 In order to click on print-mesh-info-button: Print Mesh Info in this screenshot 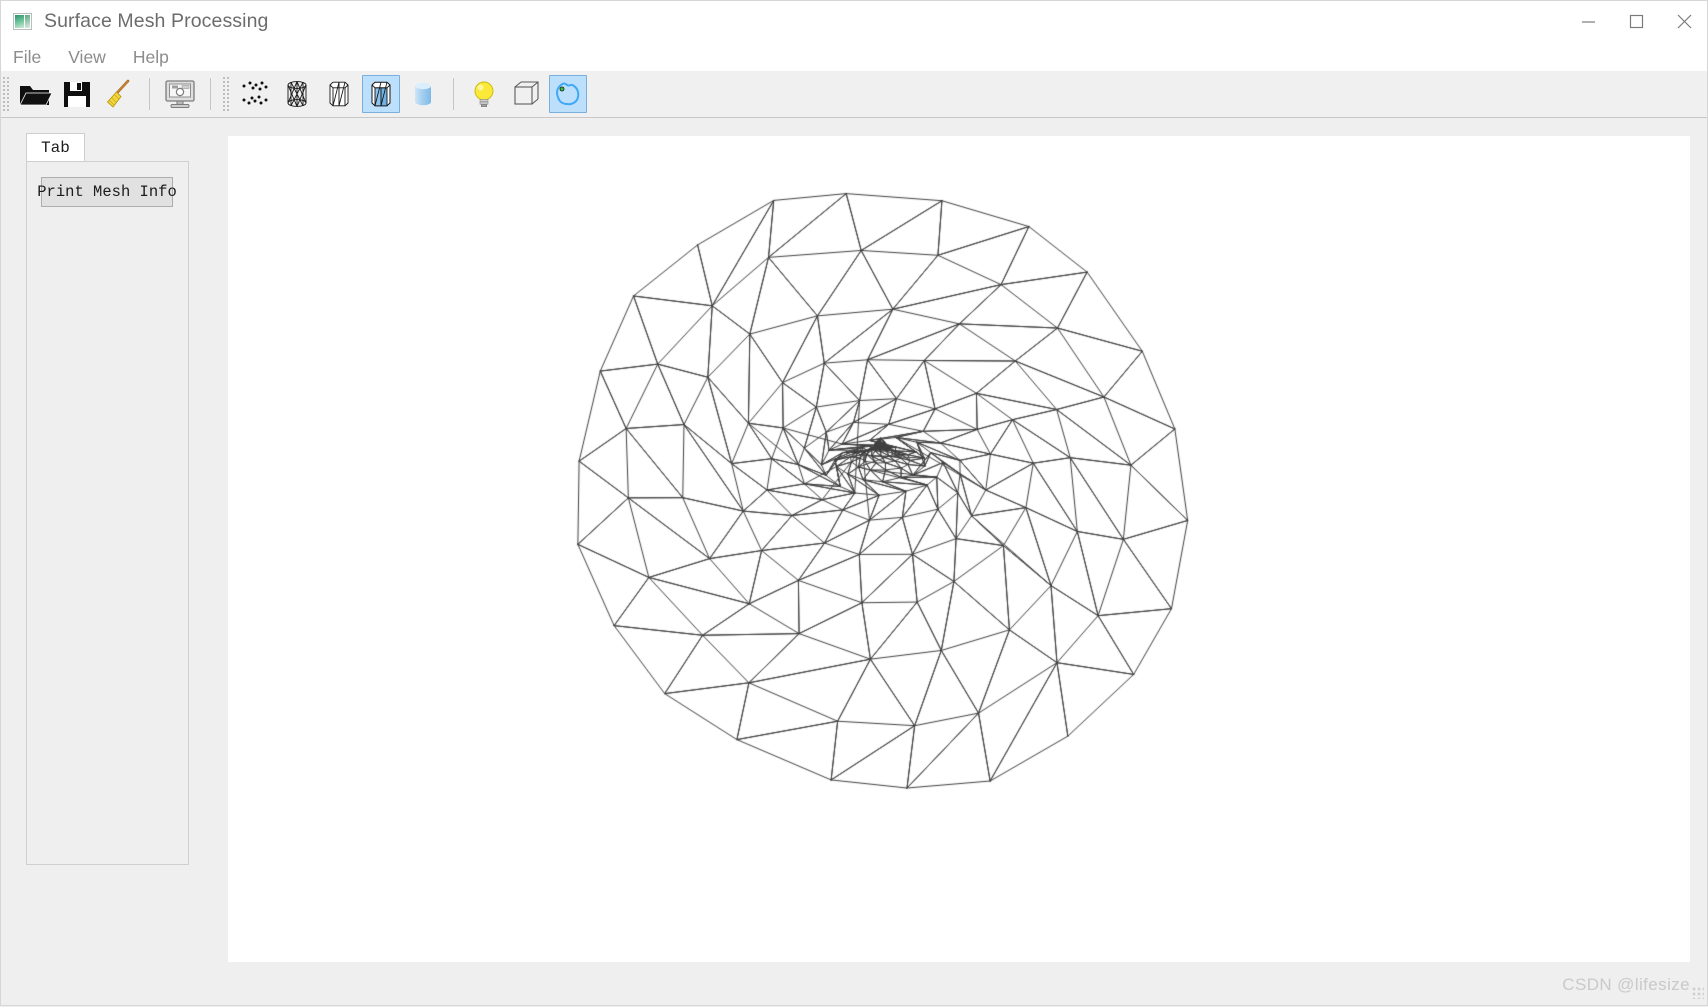, I will do `click(107, 192)`.